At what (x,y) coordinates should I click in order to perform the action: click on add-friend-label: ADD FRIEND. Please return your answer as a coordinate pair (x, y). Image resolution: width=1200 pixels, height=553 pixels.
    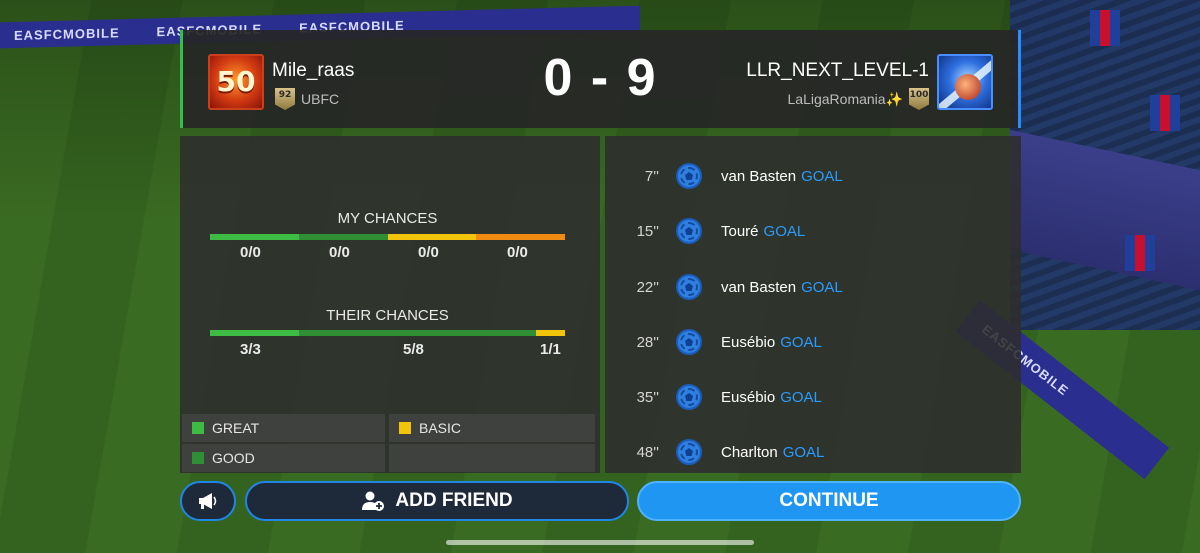
    Looking at the image, I should click on (454, 500).